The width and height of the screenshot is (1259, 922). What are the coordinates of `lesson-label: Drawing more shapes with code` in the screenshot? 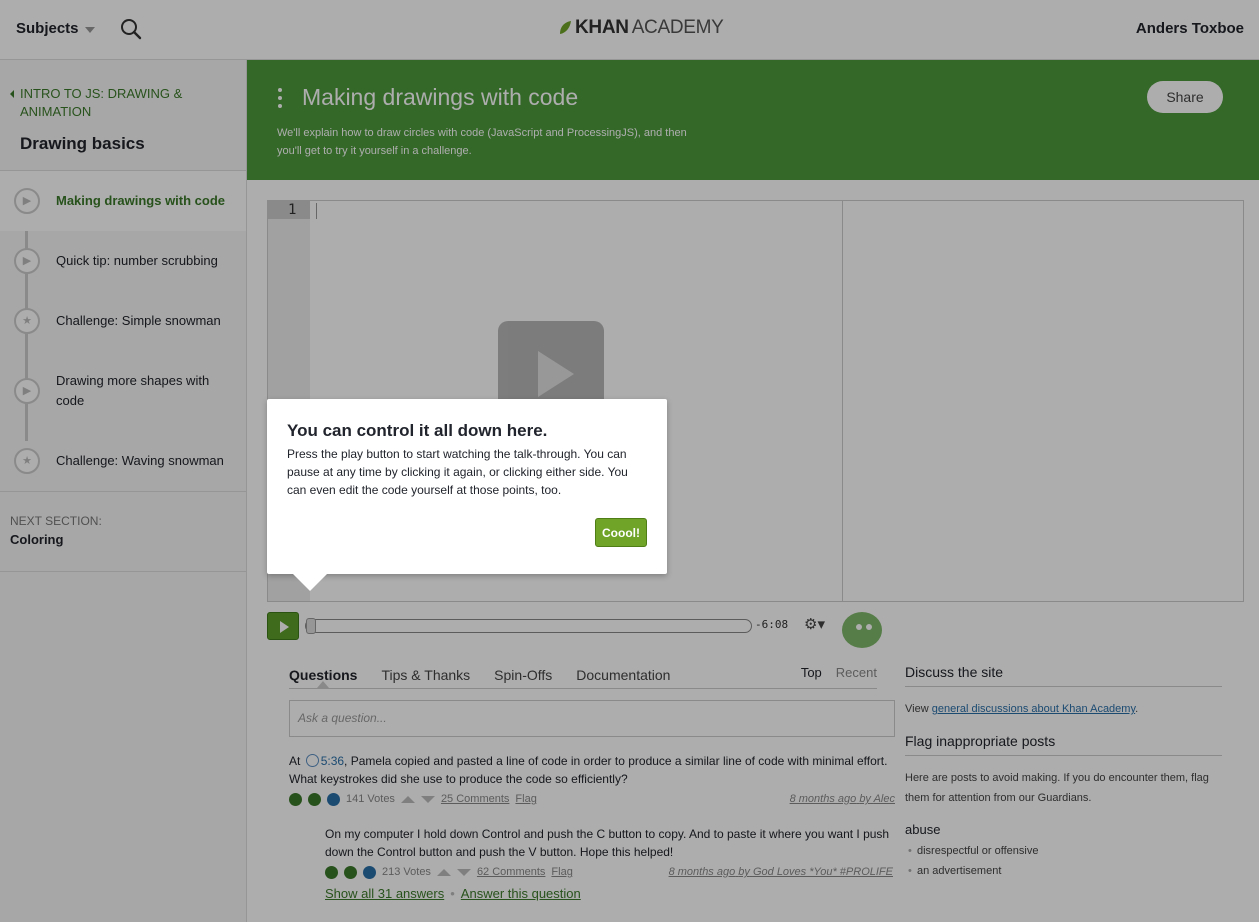 It's located at (133, 390).